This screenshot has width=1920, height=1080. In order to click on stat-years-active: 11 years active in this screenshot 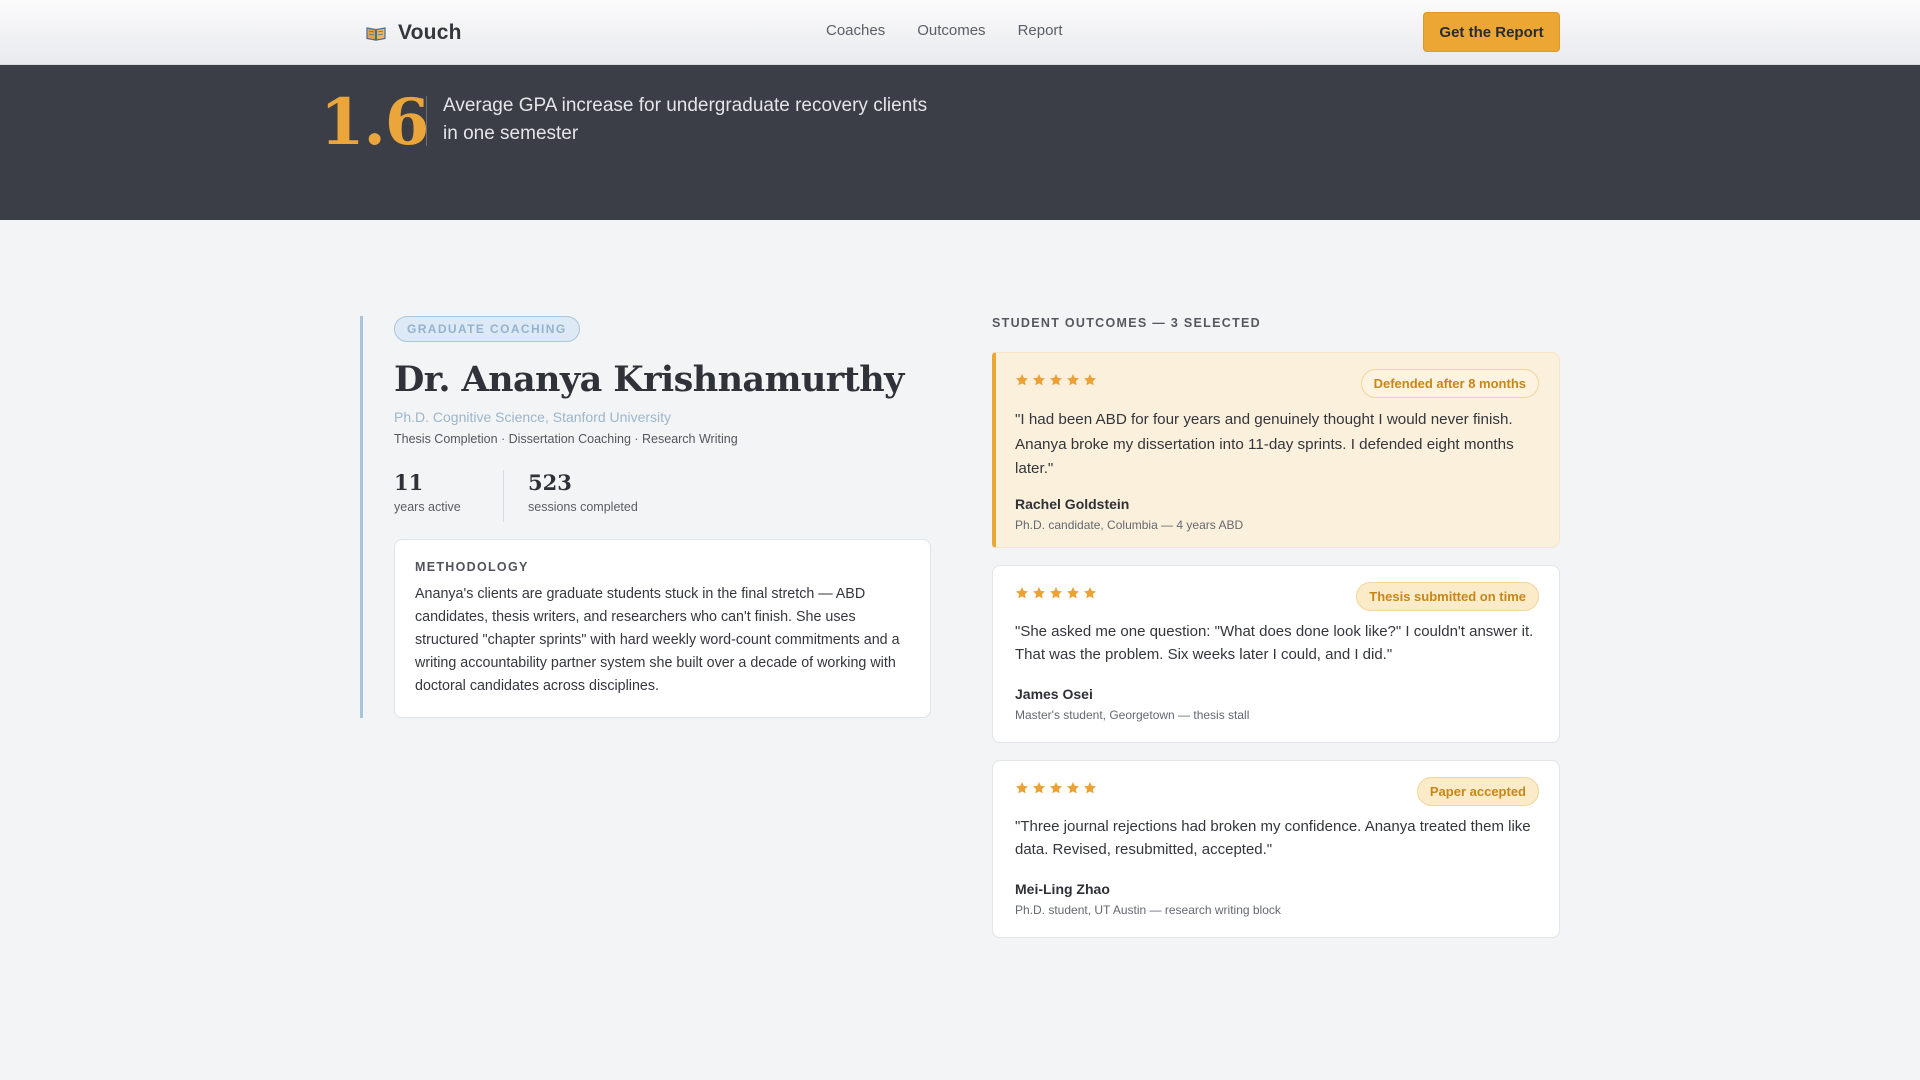, I will do `click(427, 492)`.